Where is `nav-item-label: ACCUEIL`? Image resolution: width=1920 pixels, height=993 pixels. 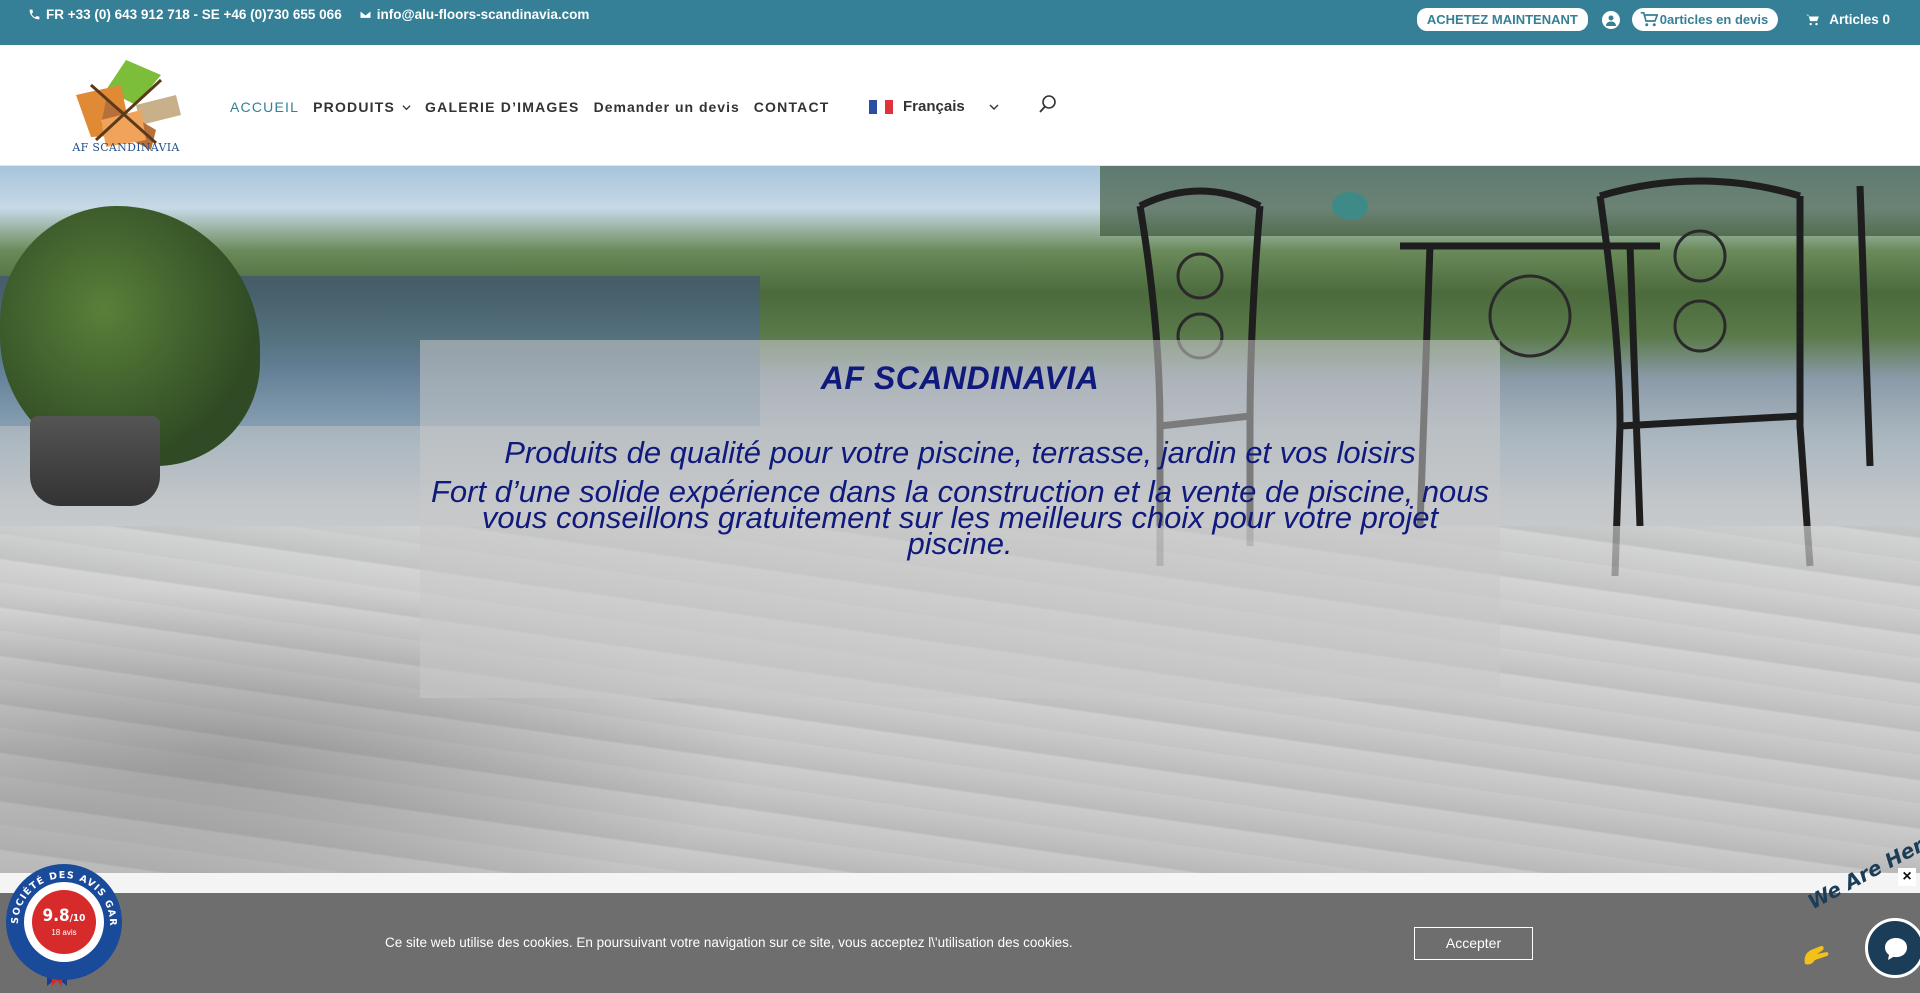 nav-item-label: ACCUEIL is located at coordinates (265, 107).